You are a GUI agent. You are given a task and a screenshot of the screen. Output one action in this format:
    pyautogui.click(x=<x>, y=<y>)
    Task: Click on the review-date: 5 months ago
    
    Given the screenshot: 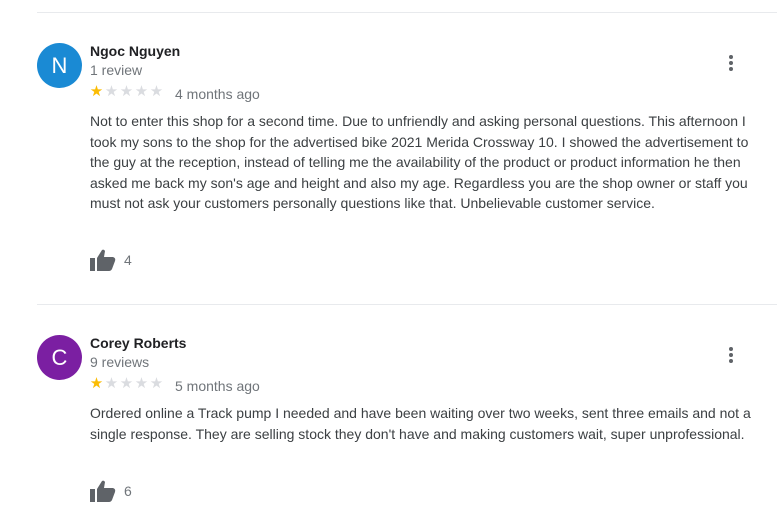 What is the action you would take?
    pyautogui.click(x=217, y=386)
    